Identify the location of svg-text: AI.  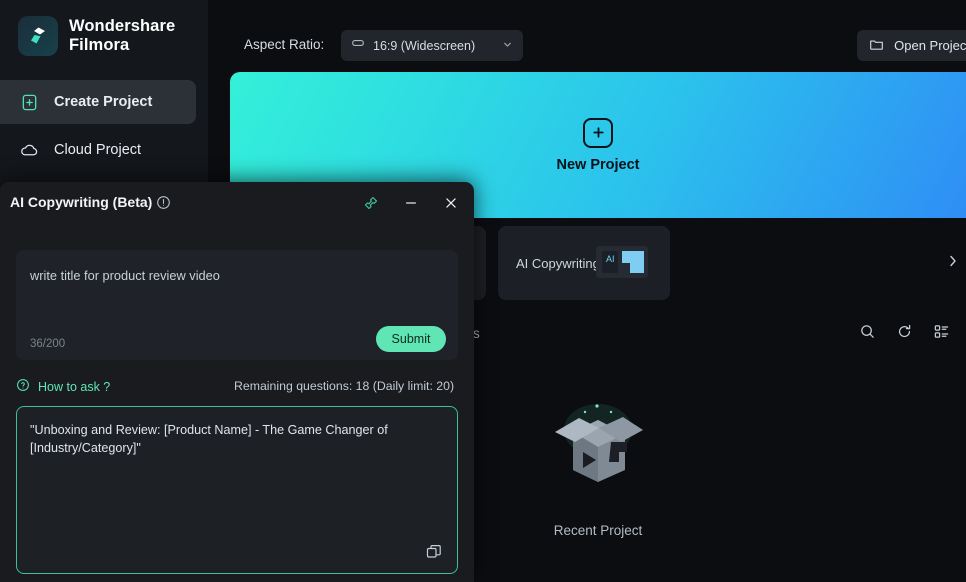
(610, 259).